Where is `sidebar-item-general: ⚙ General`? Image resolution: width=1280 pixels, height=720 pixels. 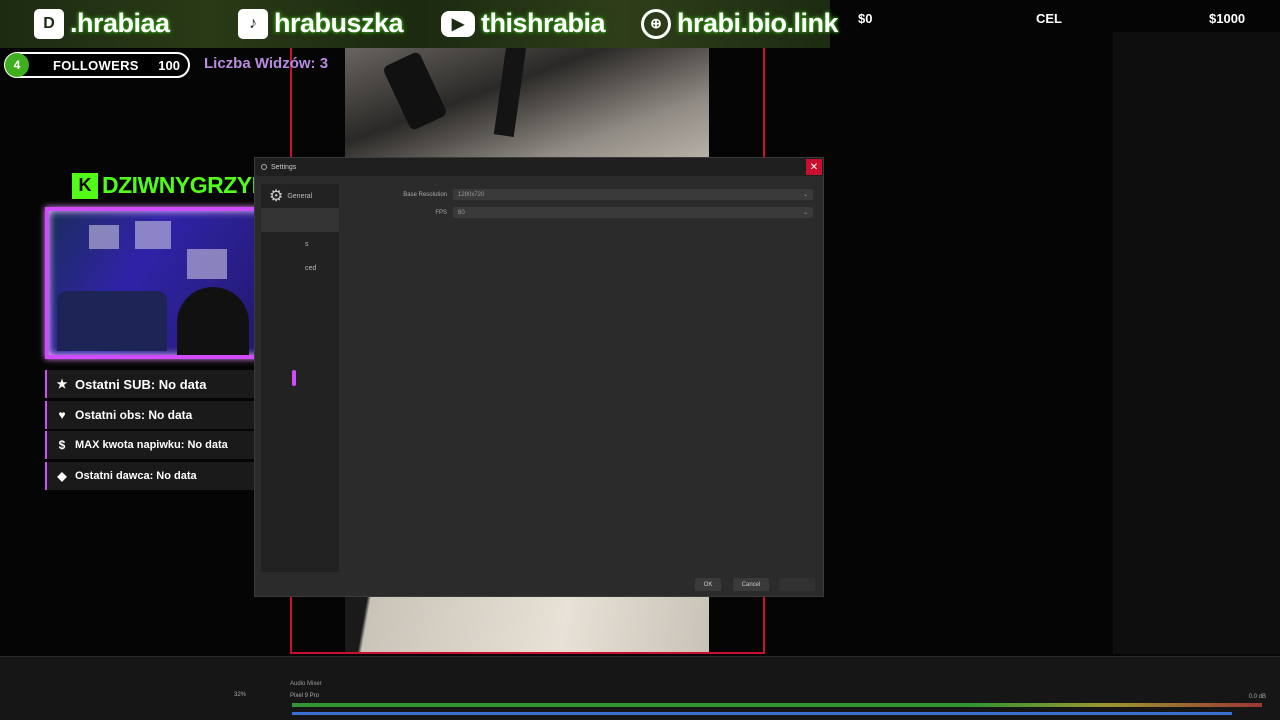 sidebar-item-general: ⚙ General is located at coordinates (300, 196).